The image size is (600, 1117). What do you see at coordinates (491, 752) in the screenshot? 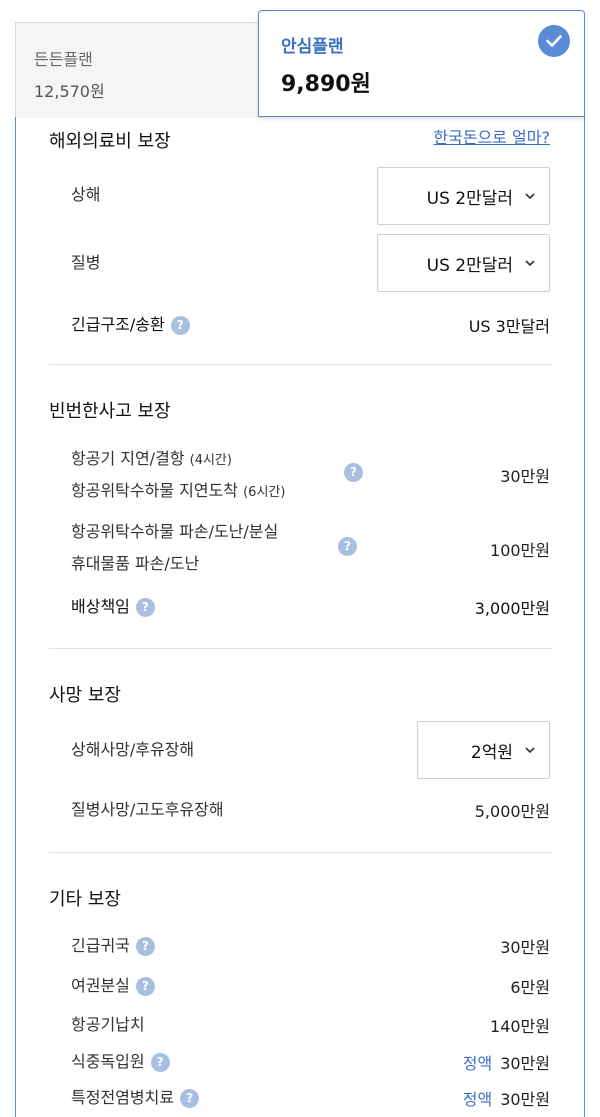
I see `select-value: 2억원` at bounding box center [491, 752].